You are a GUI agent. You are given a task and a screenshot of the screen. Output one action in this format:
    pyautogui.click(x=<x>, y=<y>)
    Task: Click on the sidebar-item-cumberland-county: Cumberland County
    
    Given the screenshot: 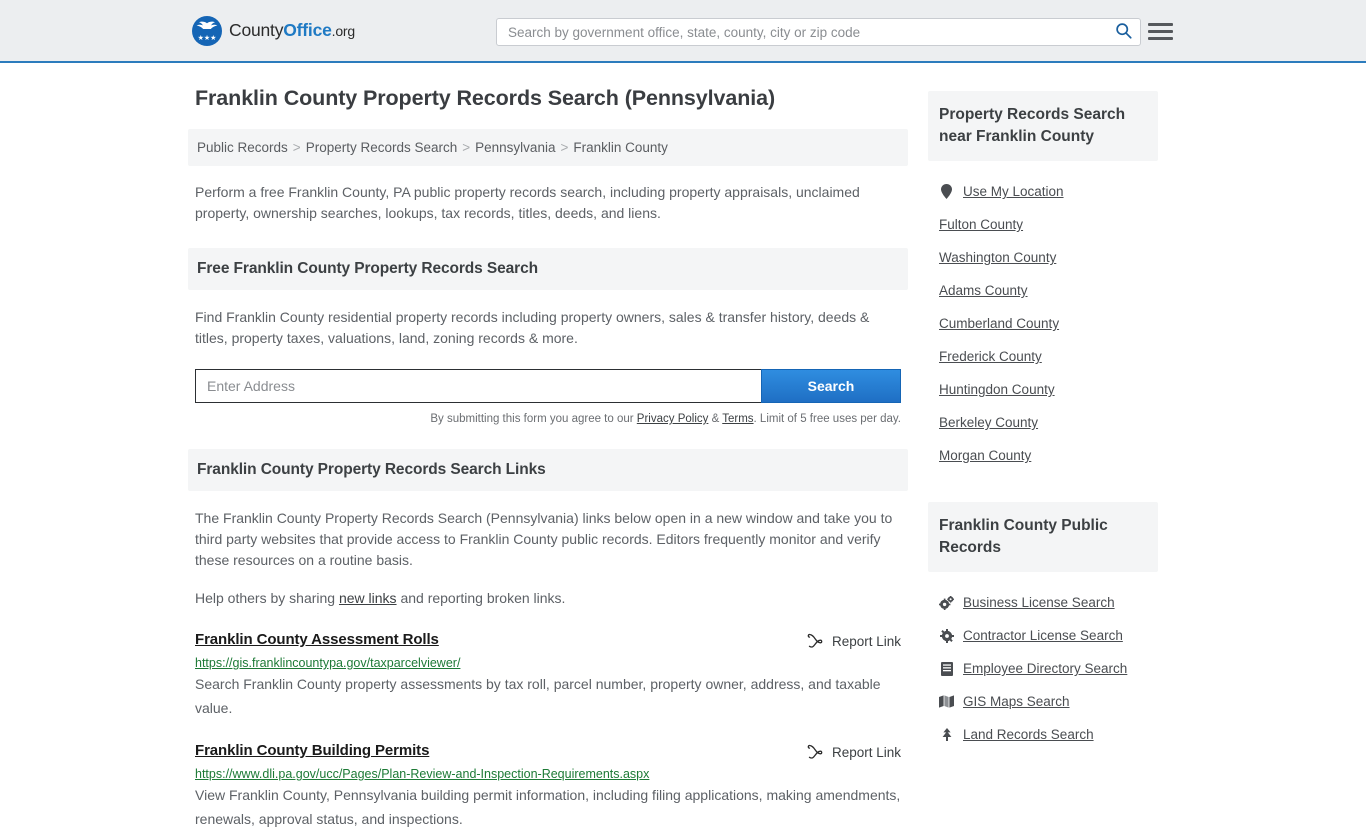 What is the action you would take?
    pyautogui.click(x=1043, y=323)
    